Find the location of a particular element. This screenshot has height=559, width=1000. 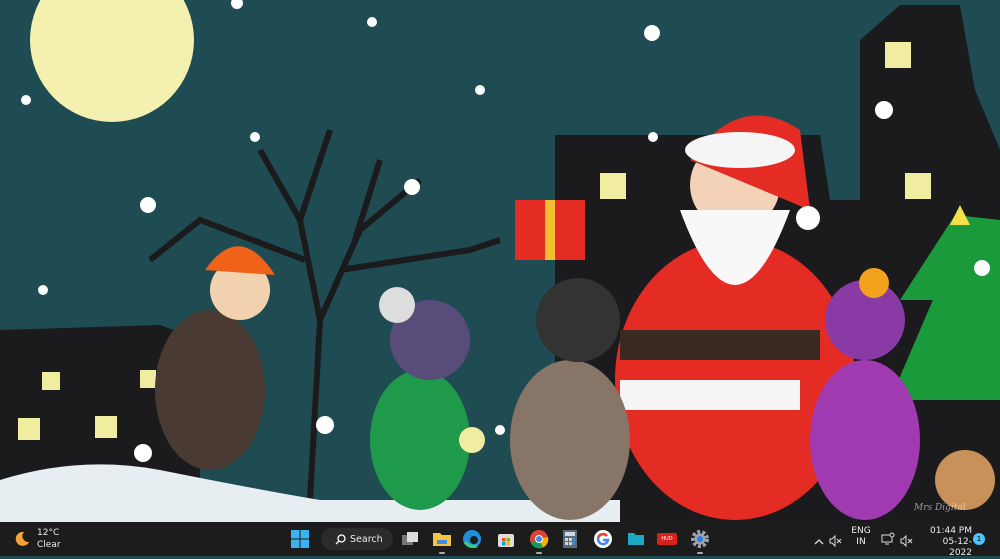

clock: 01:44 PM 05-12-2022 is located at coordinates (947, 542).